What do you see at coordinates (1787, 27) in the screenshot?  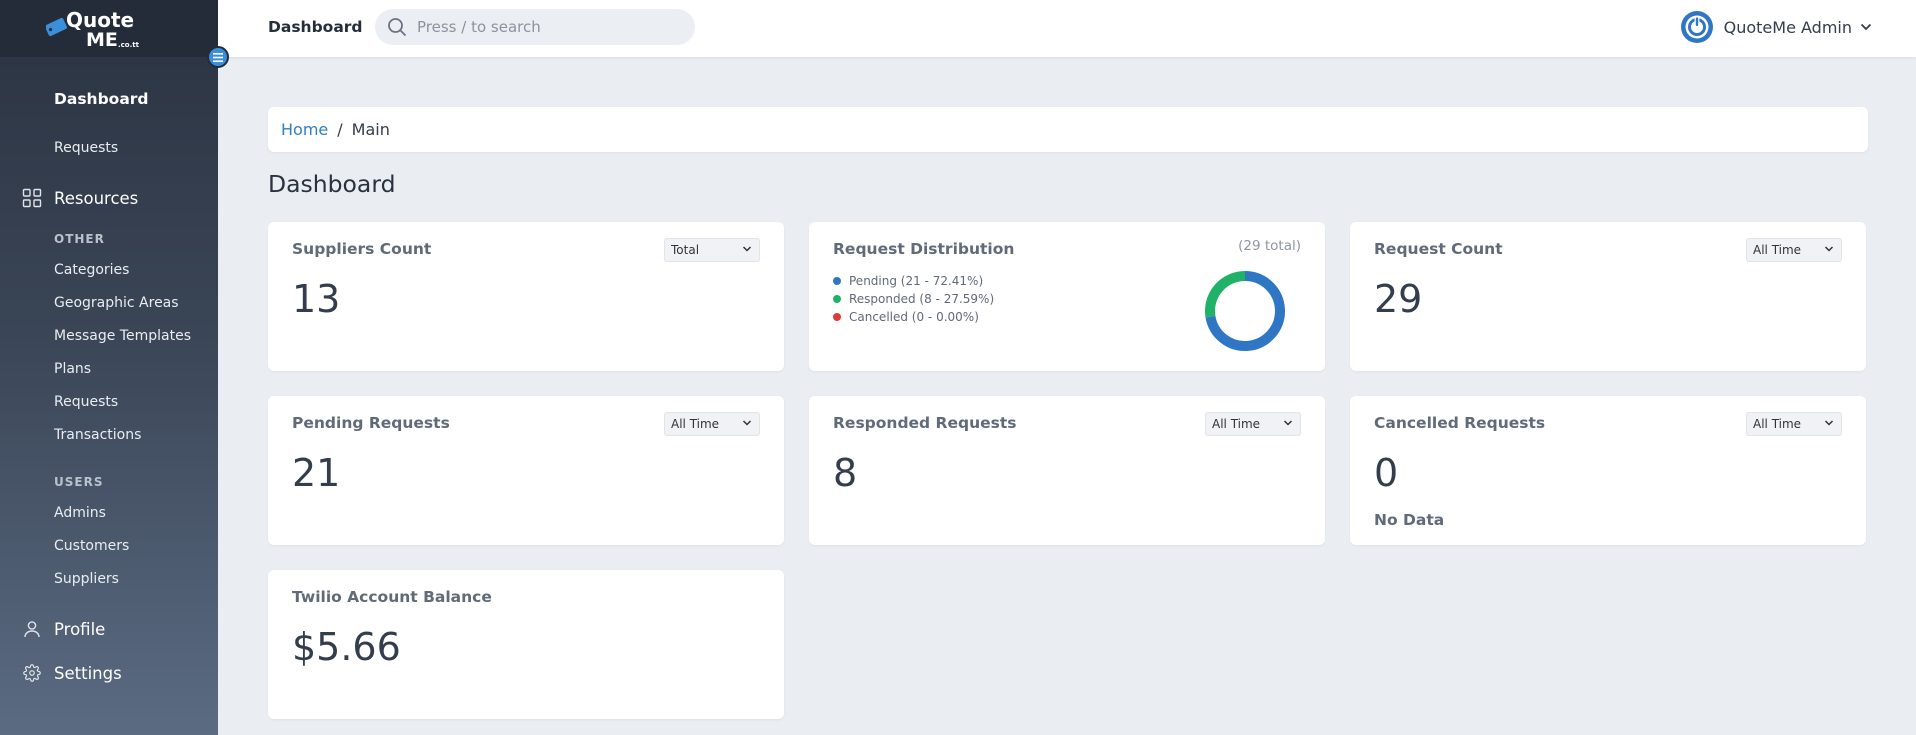 I see `user-name: QuoteMe Admin` at bounding box center [1787, 27].